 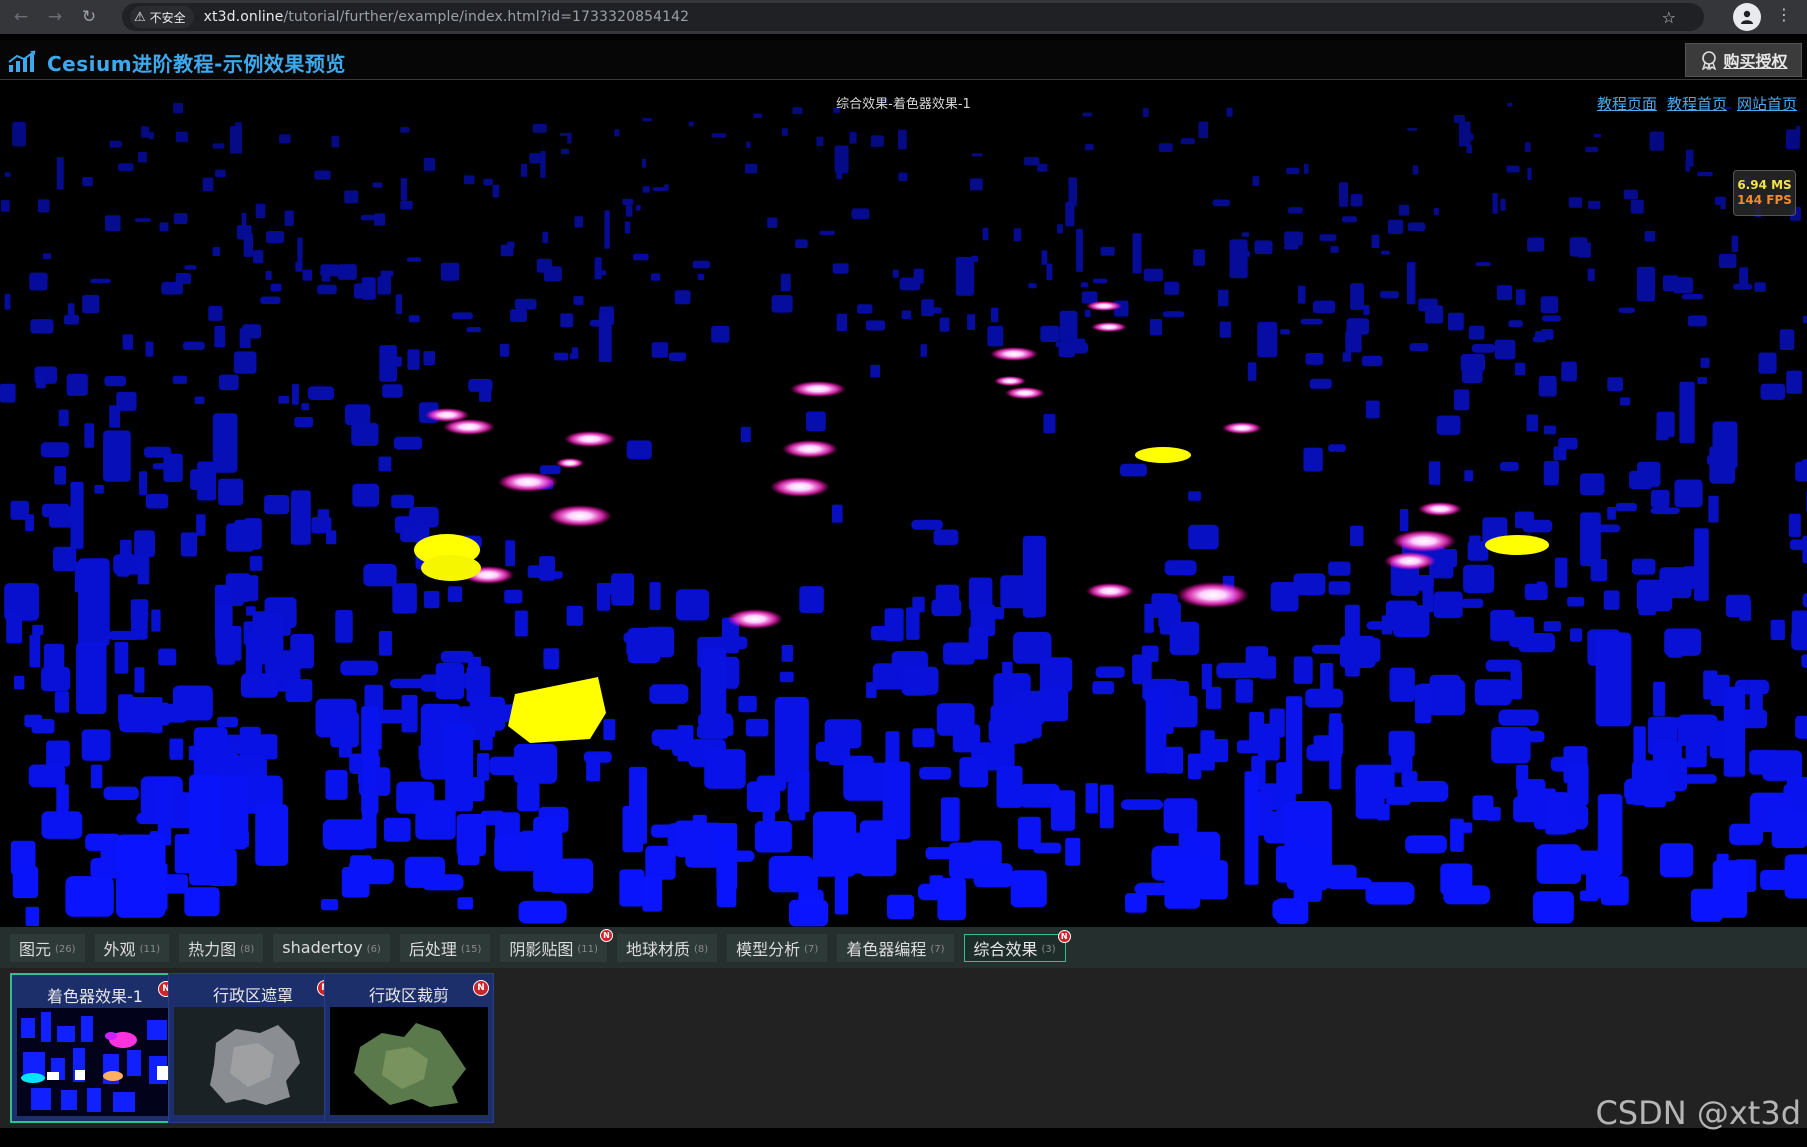 I want to click on tab-count: (3), so click(x=1048, y=949).